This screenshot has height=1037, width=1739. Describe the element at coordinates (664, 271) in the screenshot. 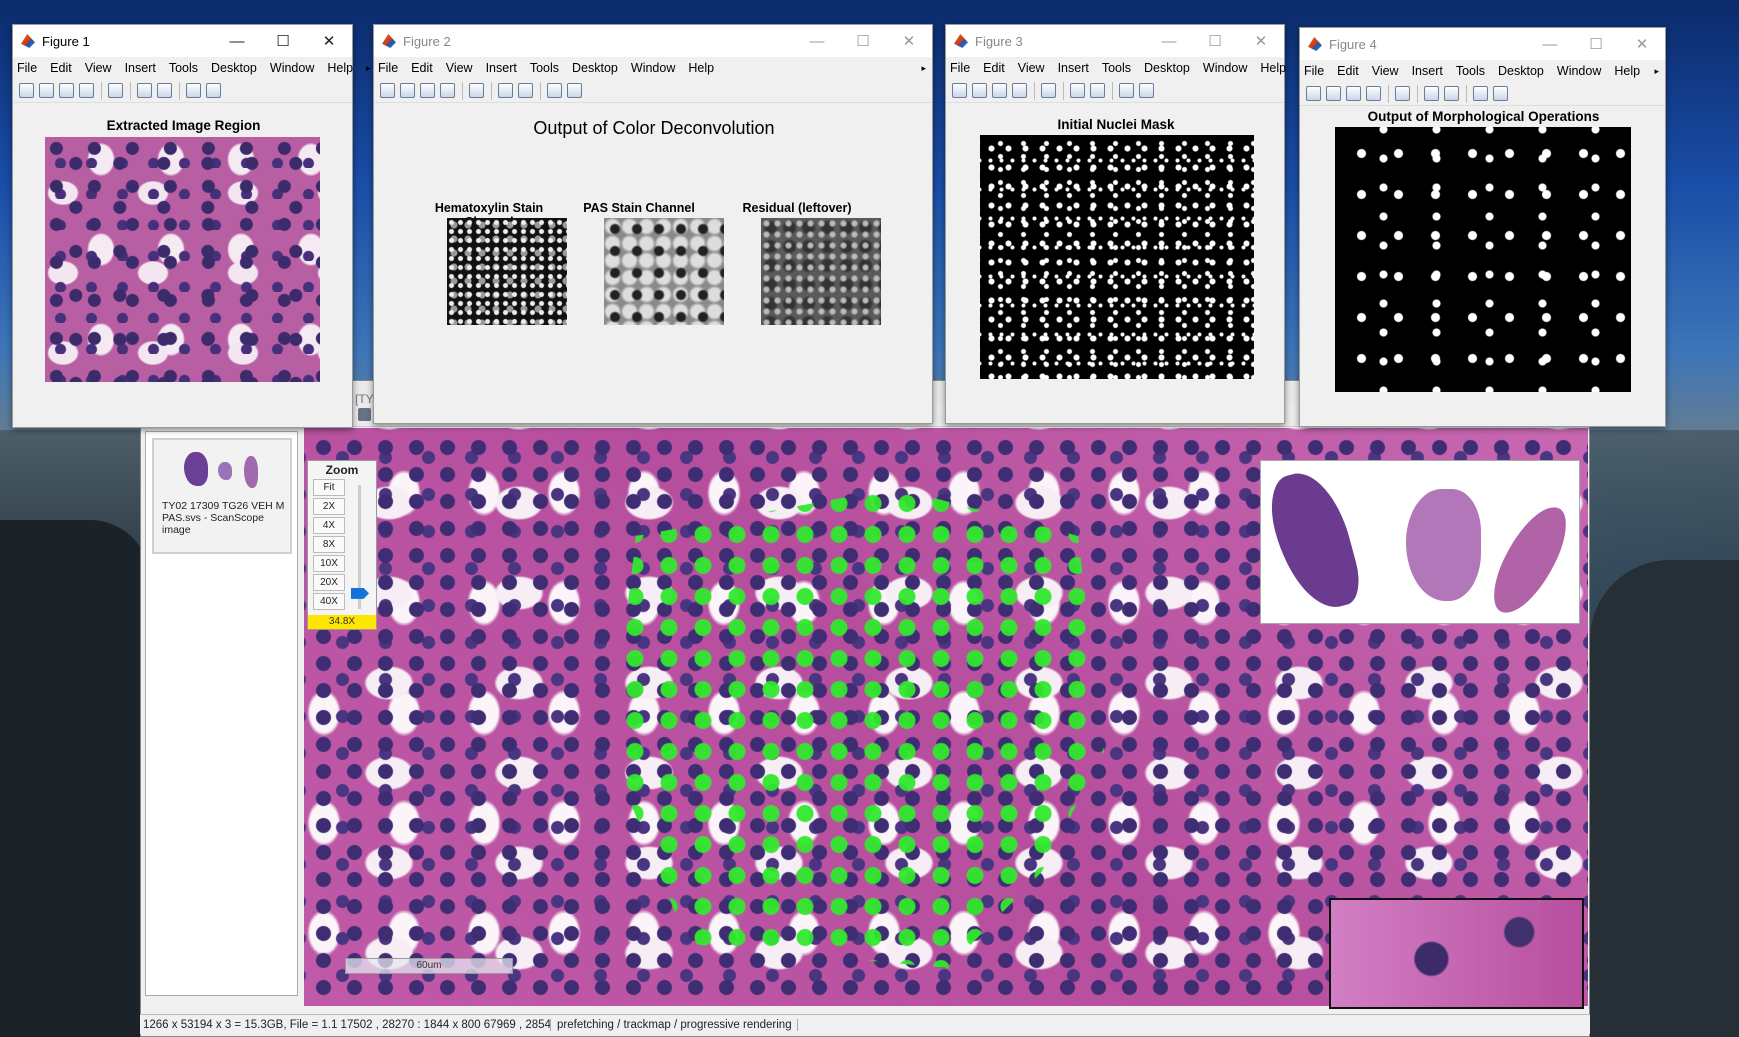

I see `pas-channel-image` at that location.